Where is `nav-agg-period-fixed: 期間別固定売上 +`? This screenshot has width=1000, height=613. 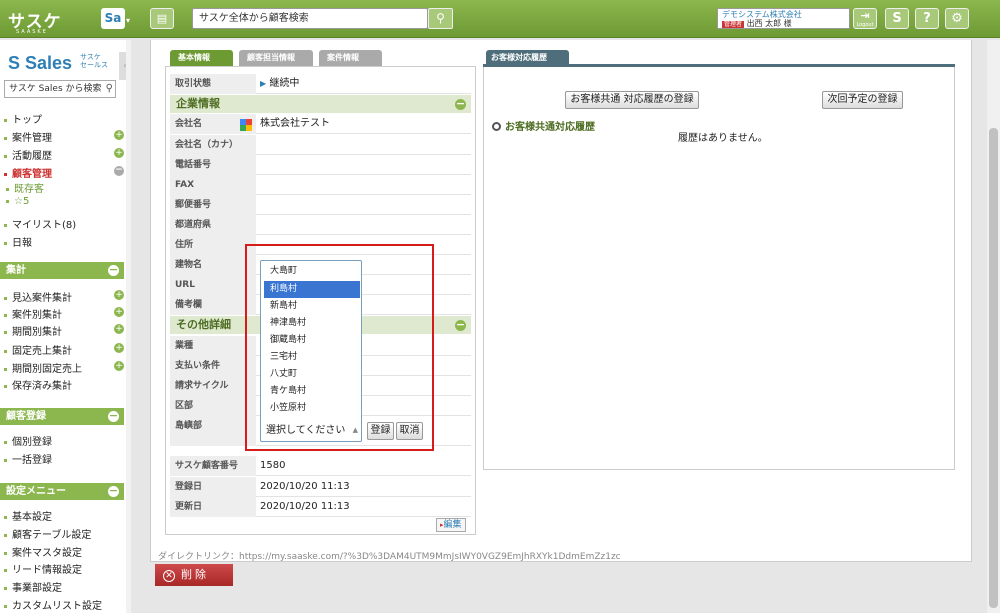 nav-agg-period-fixed: 期間別固定売上 + is located at coordinates (64, 367).